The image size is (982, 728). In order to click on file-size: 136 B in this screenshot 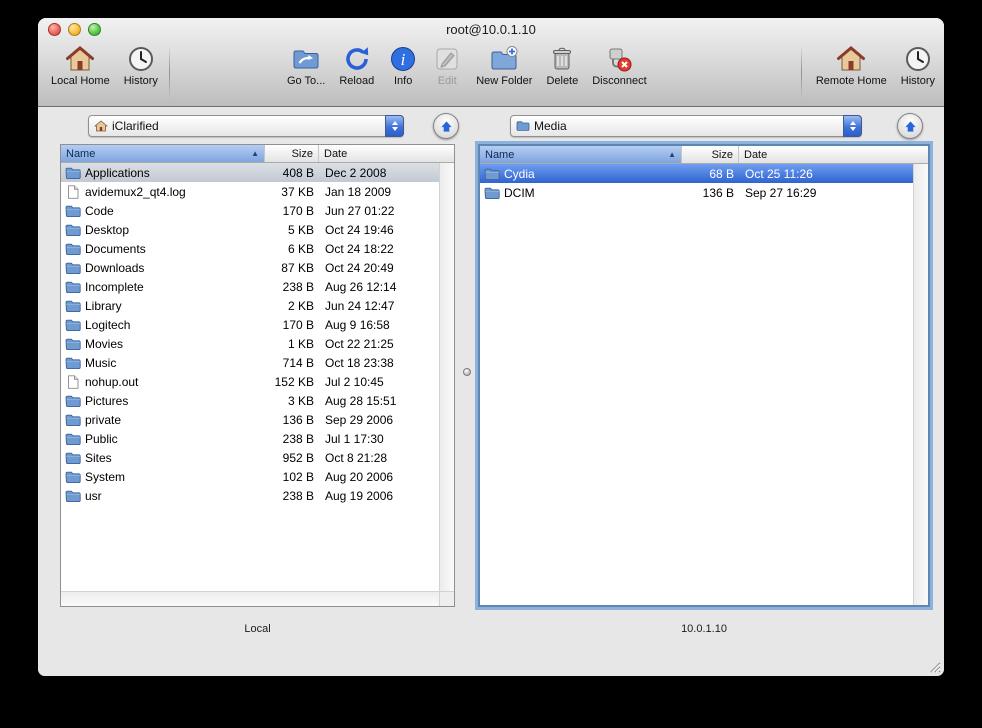, I will do `click(298, 419)`.